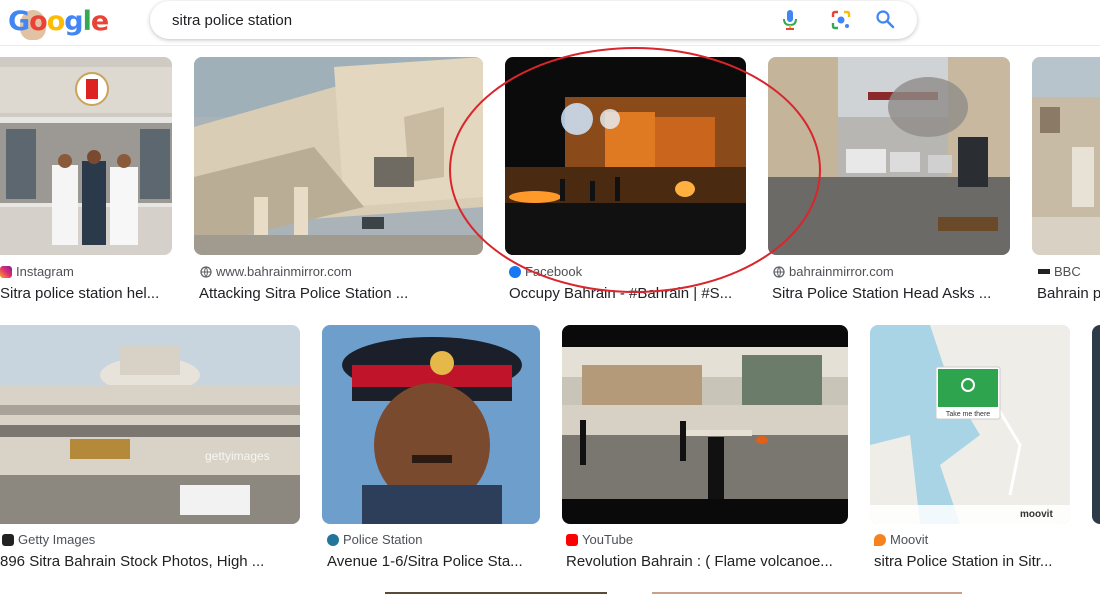  I want to click on result-source: YouTube, so click(599, 539).